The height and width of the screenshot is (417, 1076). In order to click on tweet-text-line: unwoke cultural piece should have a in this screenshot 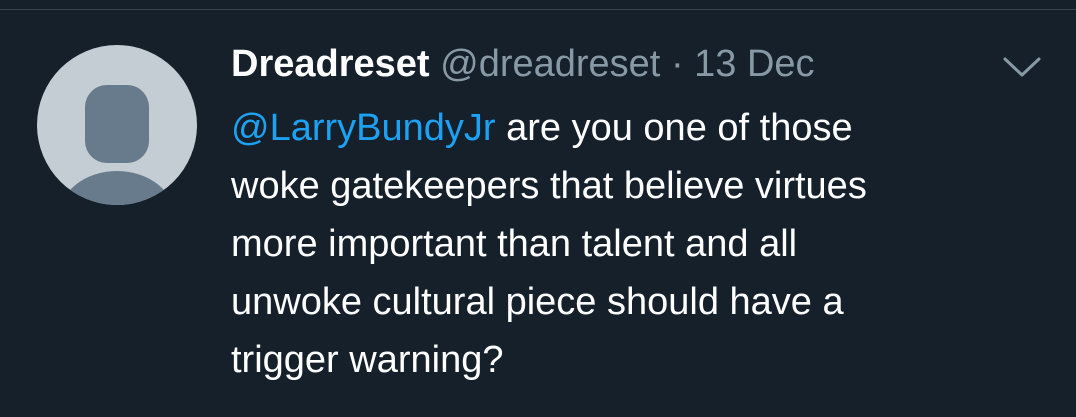, I will do `click(537, 302)`.